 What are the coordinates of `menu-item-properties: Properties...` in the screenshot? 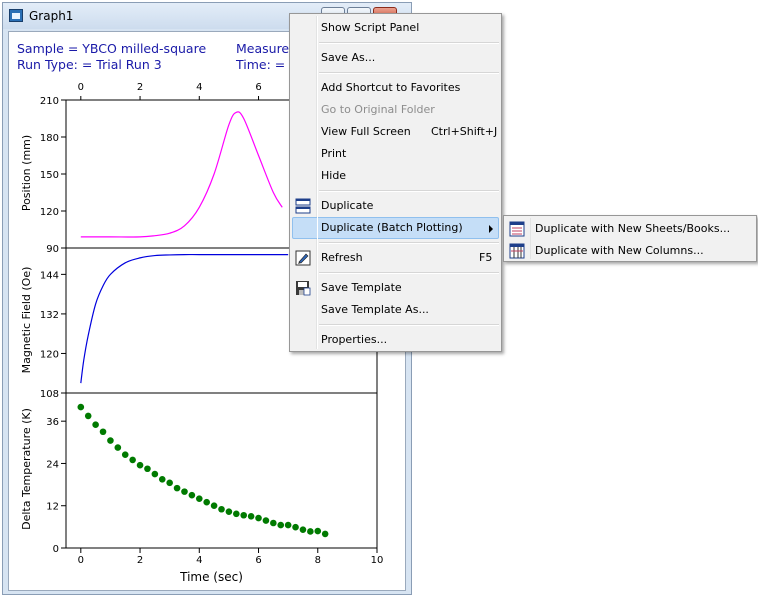 It's located at (395, 340).